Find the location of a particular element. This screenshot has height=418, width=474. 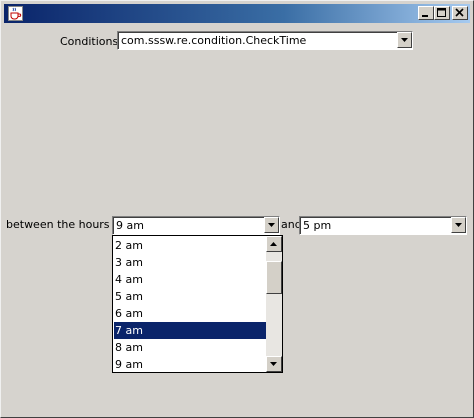

between-hours-label: between the hours of is located at coordinates (65, 224).